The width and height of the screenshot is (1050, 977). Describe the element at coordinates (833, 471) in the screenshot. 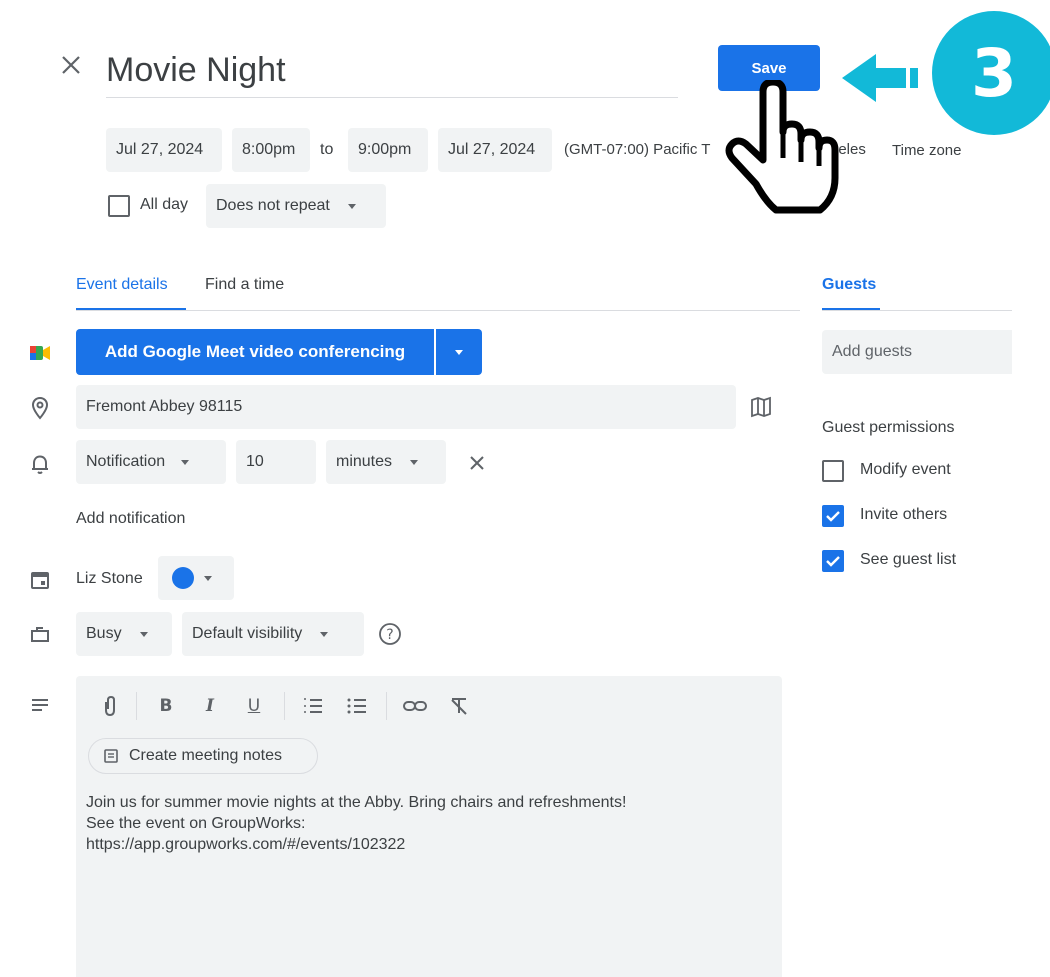

I see `modify-event-checkbox` at that location.